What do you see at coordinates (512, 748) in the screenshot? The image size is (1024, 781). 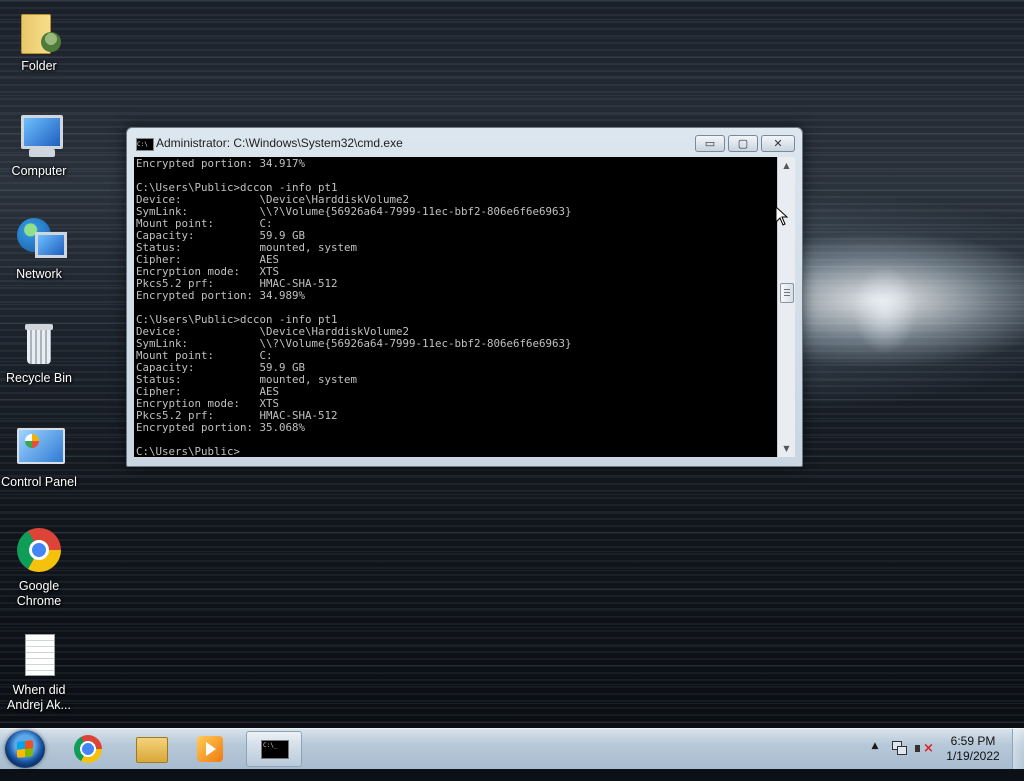 I see `taskbar: ▲ 6:59 PM 1/19/2022` at bounding box center [512, 748].